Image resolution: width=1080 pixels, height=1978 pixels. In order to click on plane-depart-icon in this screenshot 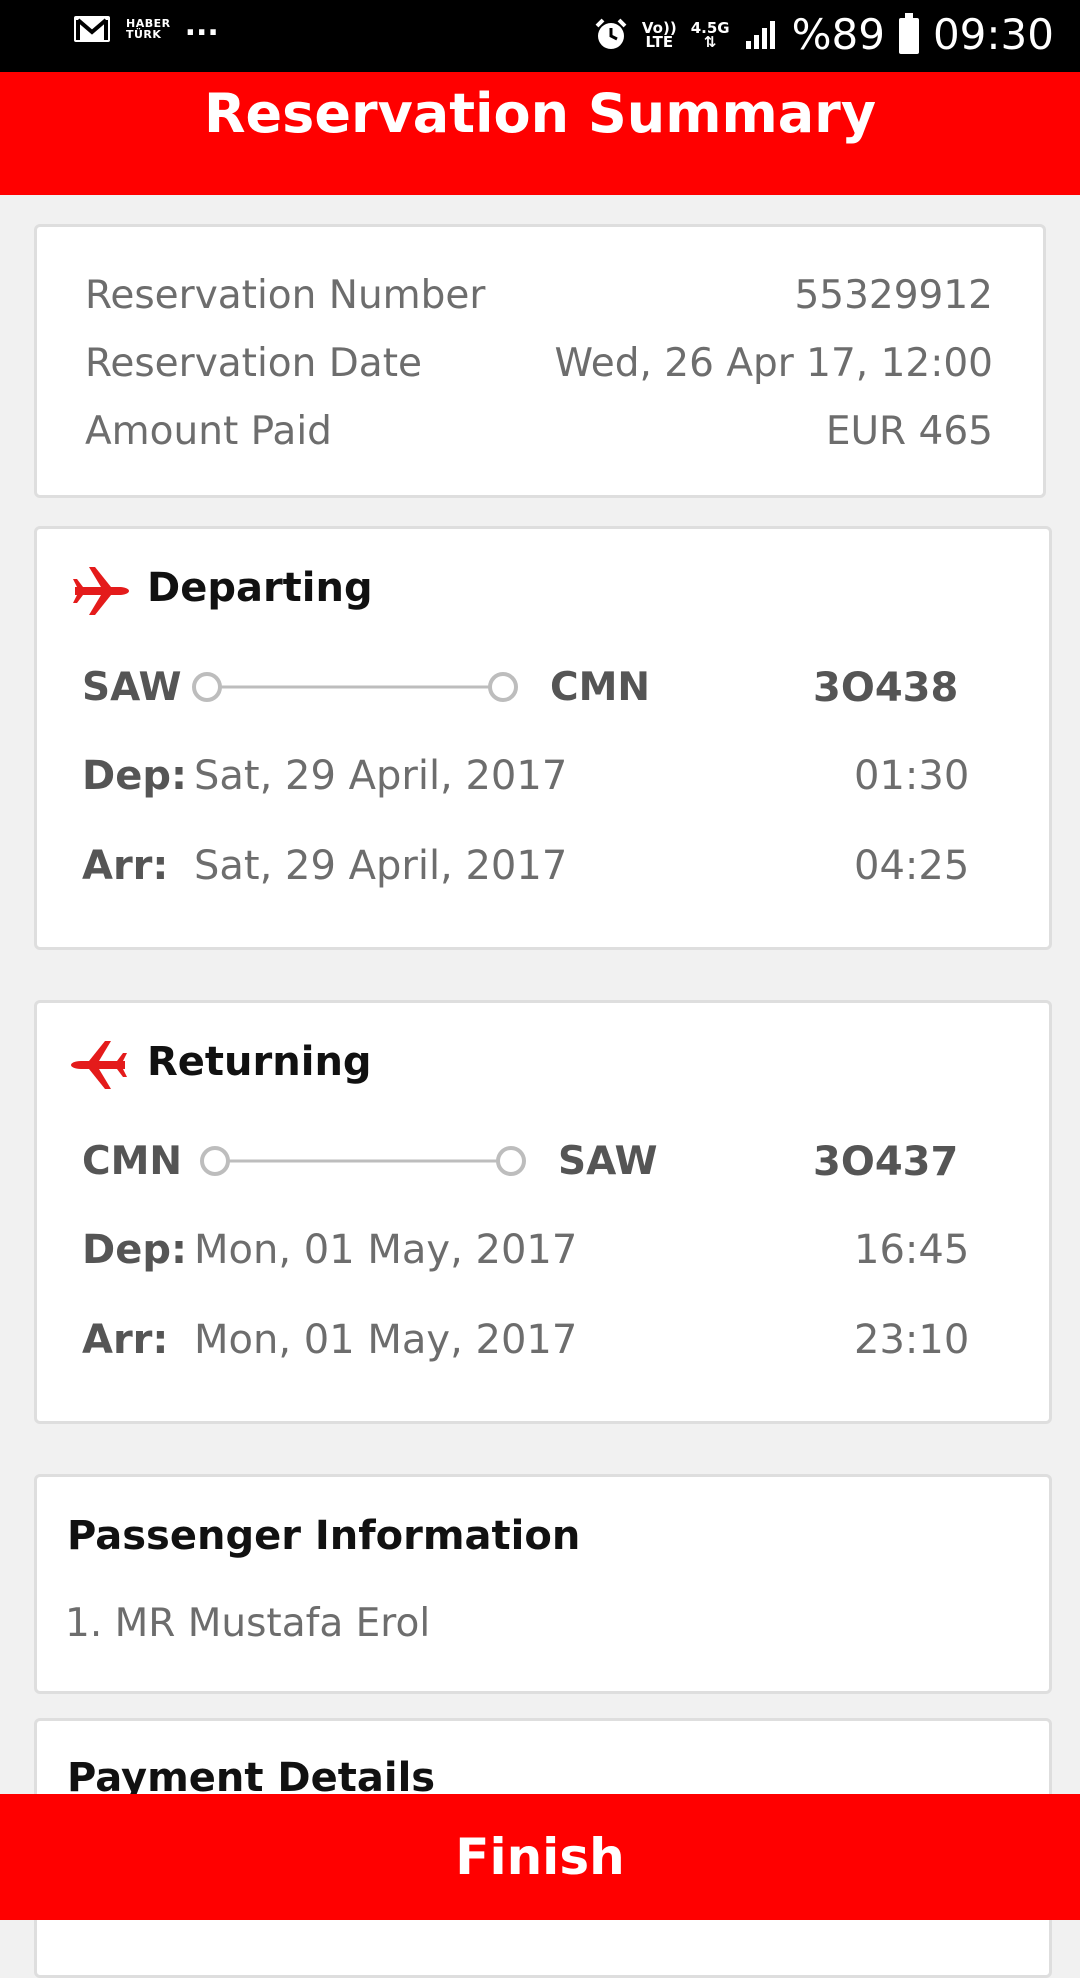, I will do `click(101, 591)`.